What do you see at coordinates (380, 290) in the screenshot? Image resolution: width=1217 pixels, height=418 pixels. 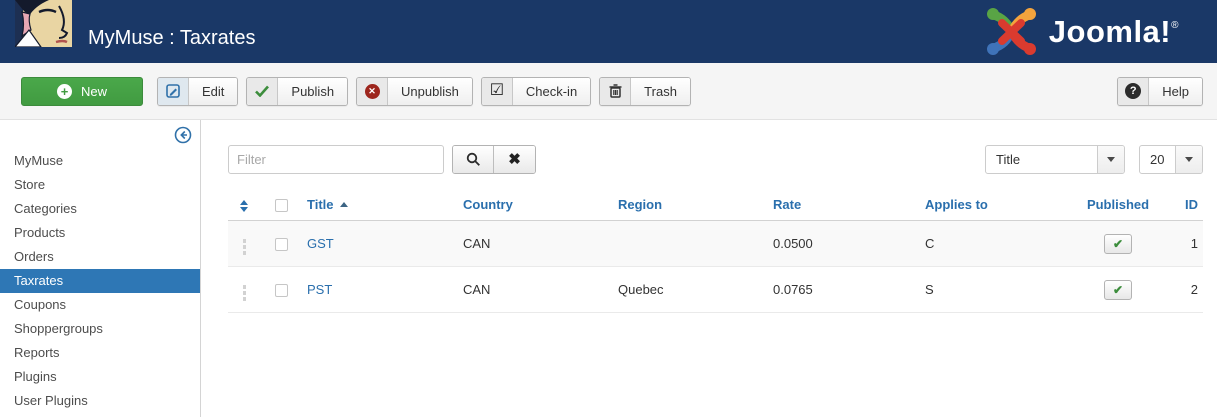 I see `row-title-cell: PST` at bounding box center [380, 290].